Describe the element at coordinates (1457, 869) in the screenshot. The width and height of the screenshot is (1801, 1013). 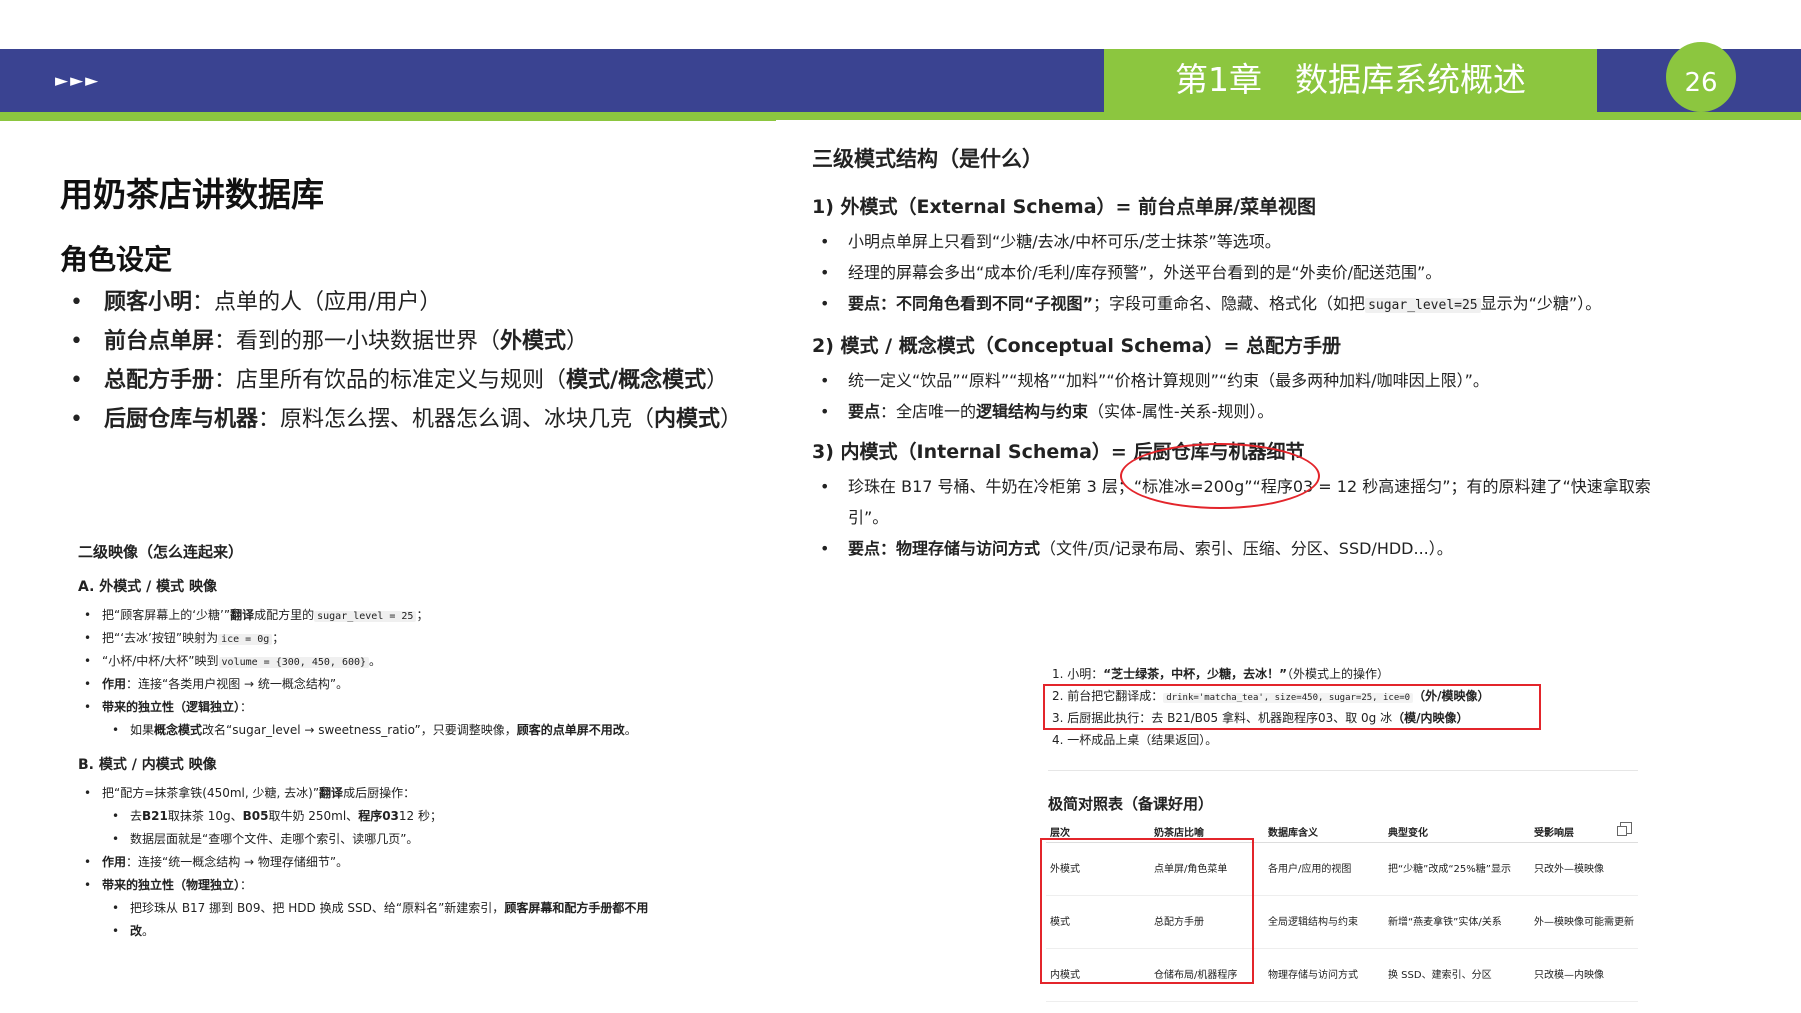
I see `table-cell: 把“少糖”改成“25%糖”显示` at that location.